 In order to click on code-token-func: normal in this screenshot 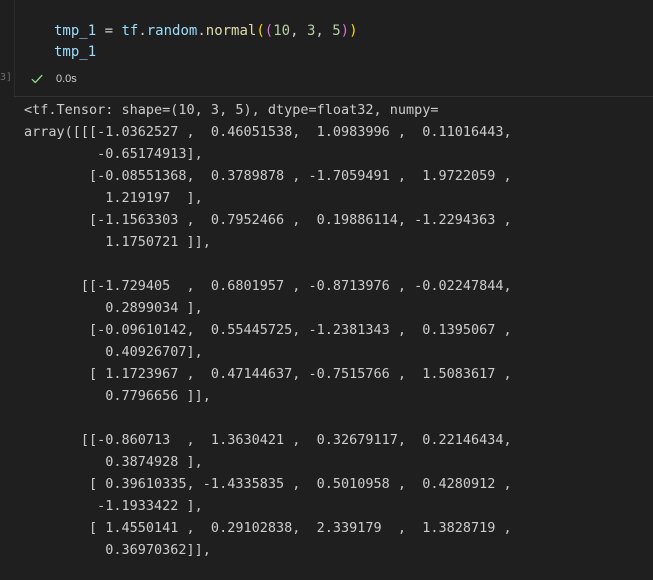, I will do `click(231, 31)`.